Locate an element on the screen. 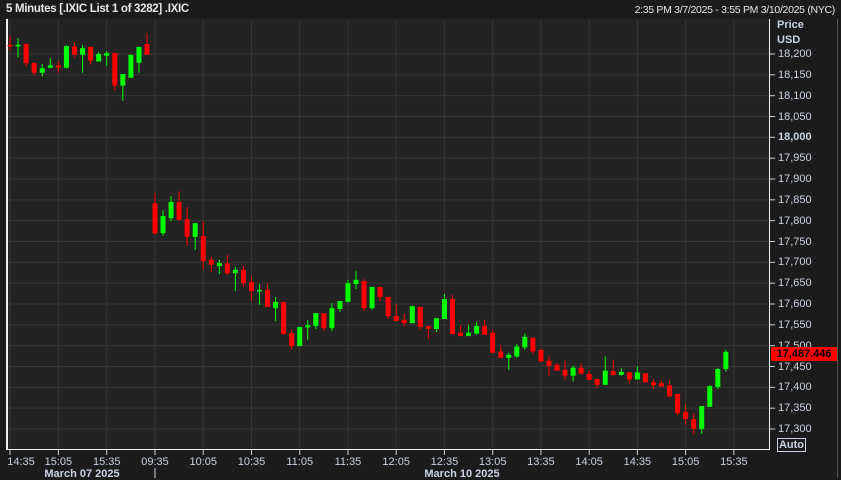 The image size is (841, 480). price-tick-label: 18,100 is located at coordinates (795, 95).